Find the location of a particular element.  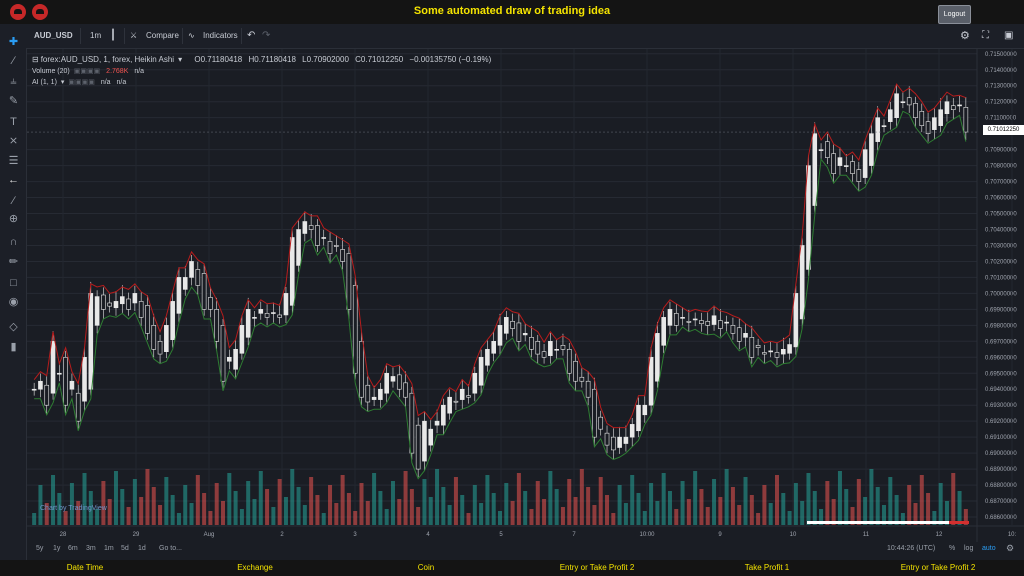

utc-clock: 10:44:26 (UTC) is located at coordinates (911, 548).